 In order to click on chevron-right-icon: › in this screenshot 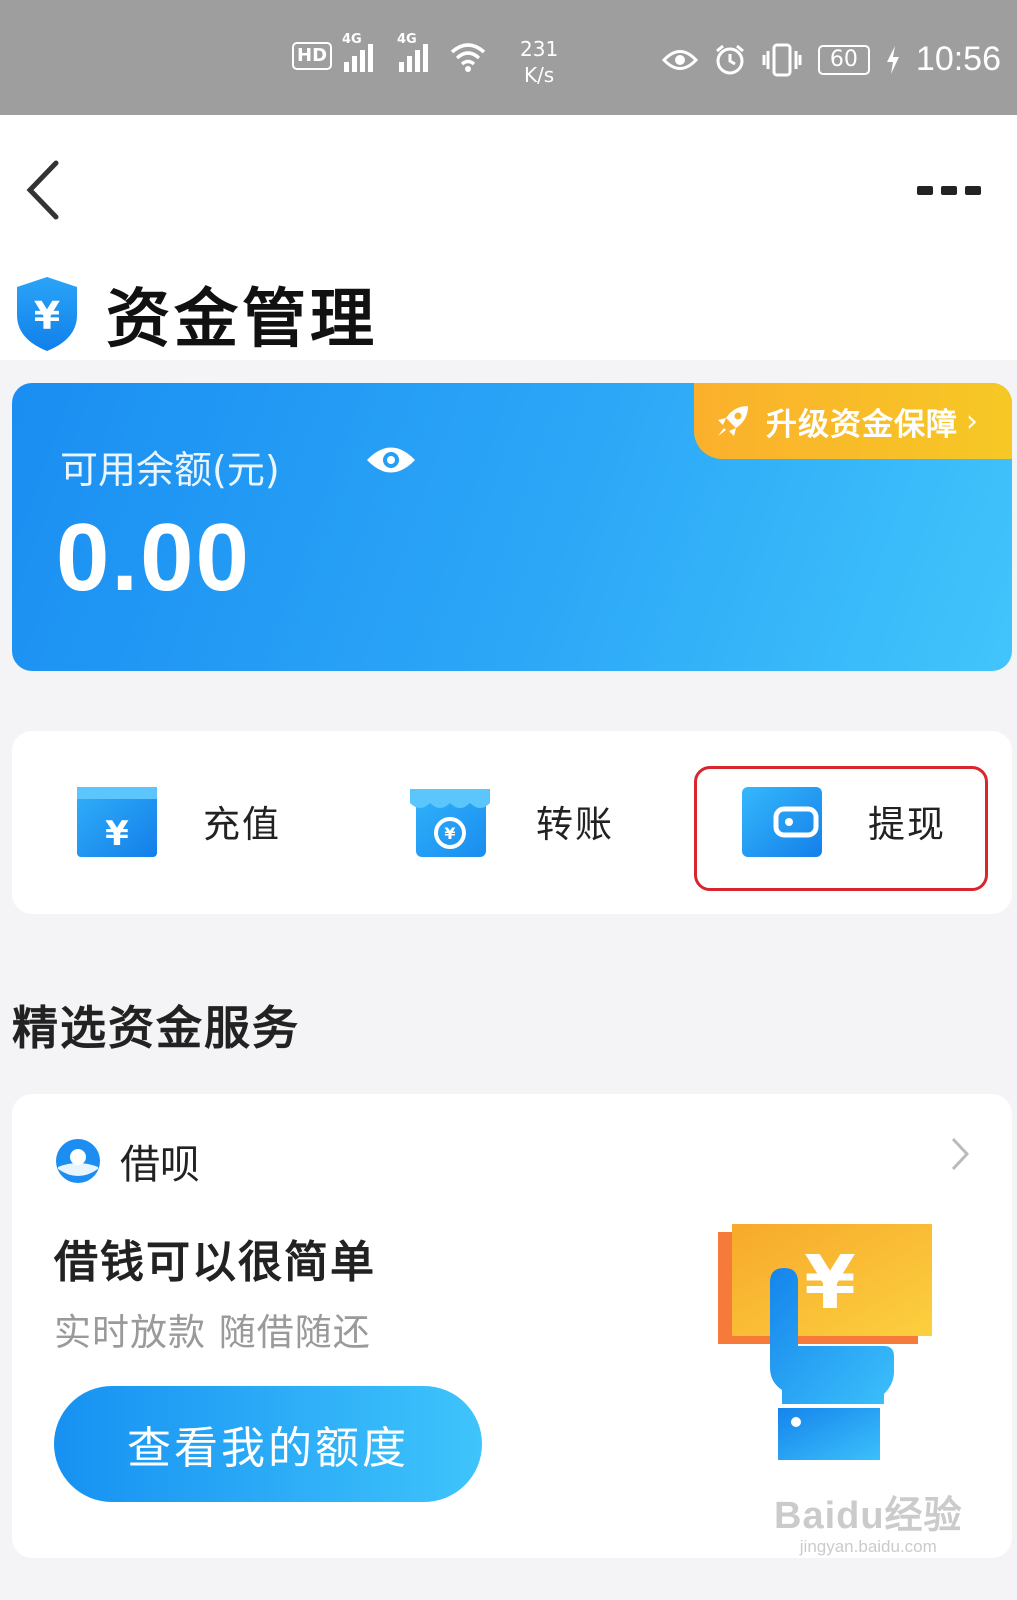, I will do `click(972, 421)`.